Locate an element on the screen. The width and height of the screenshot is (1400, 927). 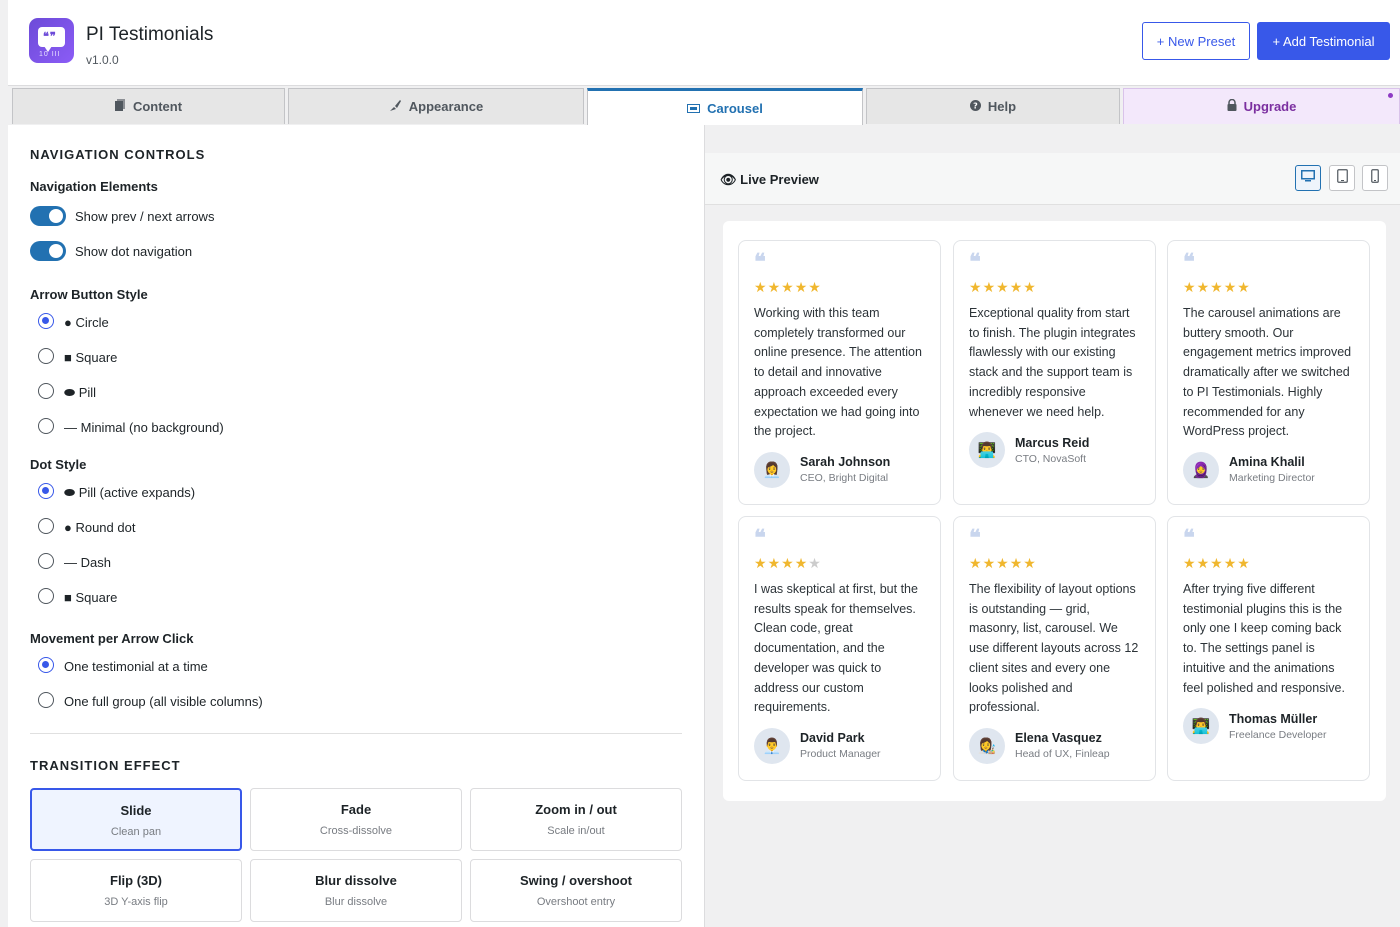
dots-toggle is located at coordinates (48, 251).